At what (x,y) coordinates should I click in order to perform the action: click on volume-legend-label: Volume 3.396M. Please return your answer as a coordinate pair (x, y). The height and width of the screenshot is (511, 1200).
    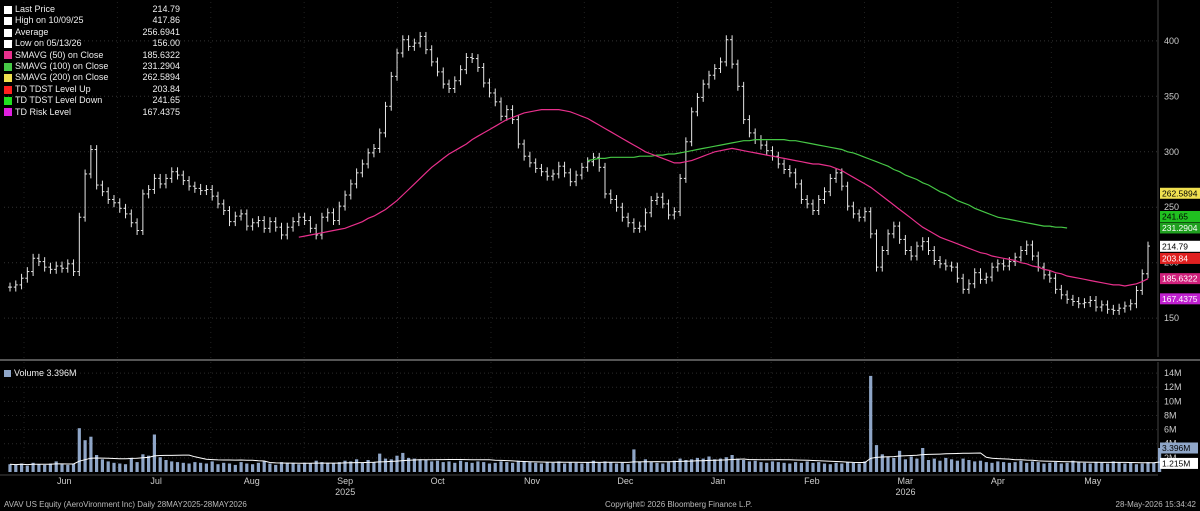
    Looking at the image, I should click on (45, 373).